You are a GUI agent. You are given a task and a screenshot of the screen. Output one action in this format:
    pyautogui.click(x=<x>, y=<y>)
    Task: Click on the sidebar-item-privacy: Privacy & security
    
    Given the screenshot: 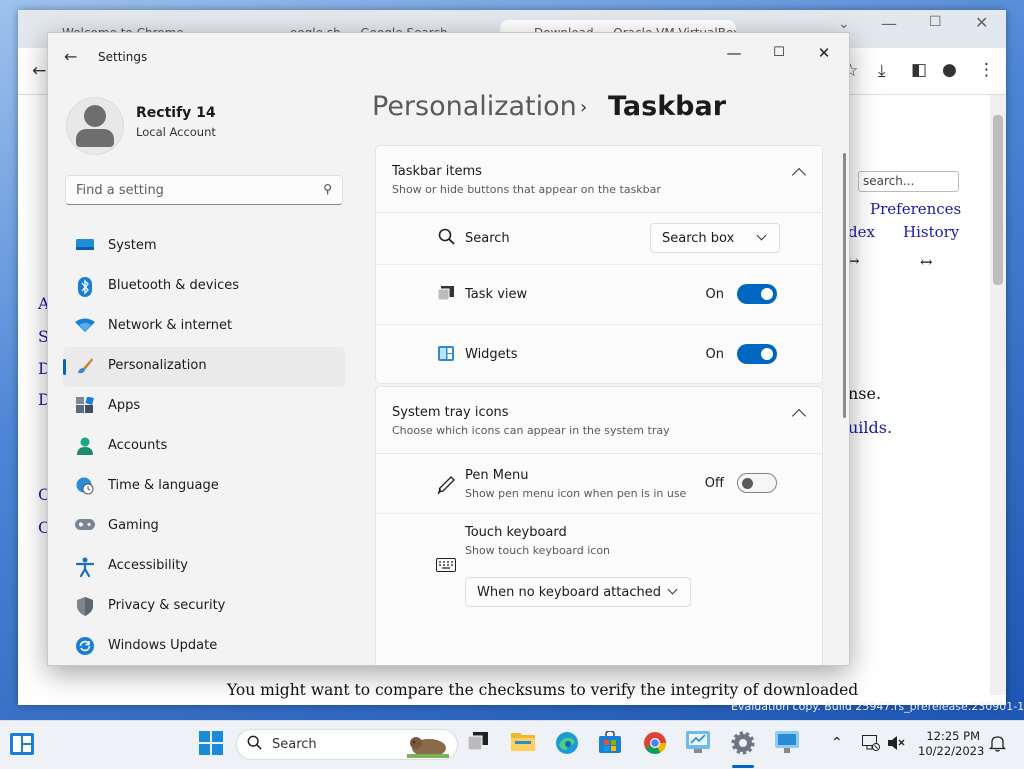 What is the action you would take?
    pyautogui.click(x=204, y=607)
    